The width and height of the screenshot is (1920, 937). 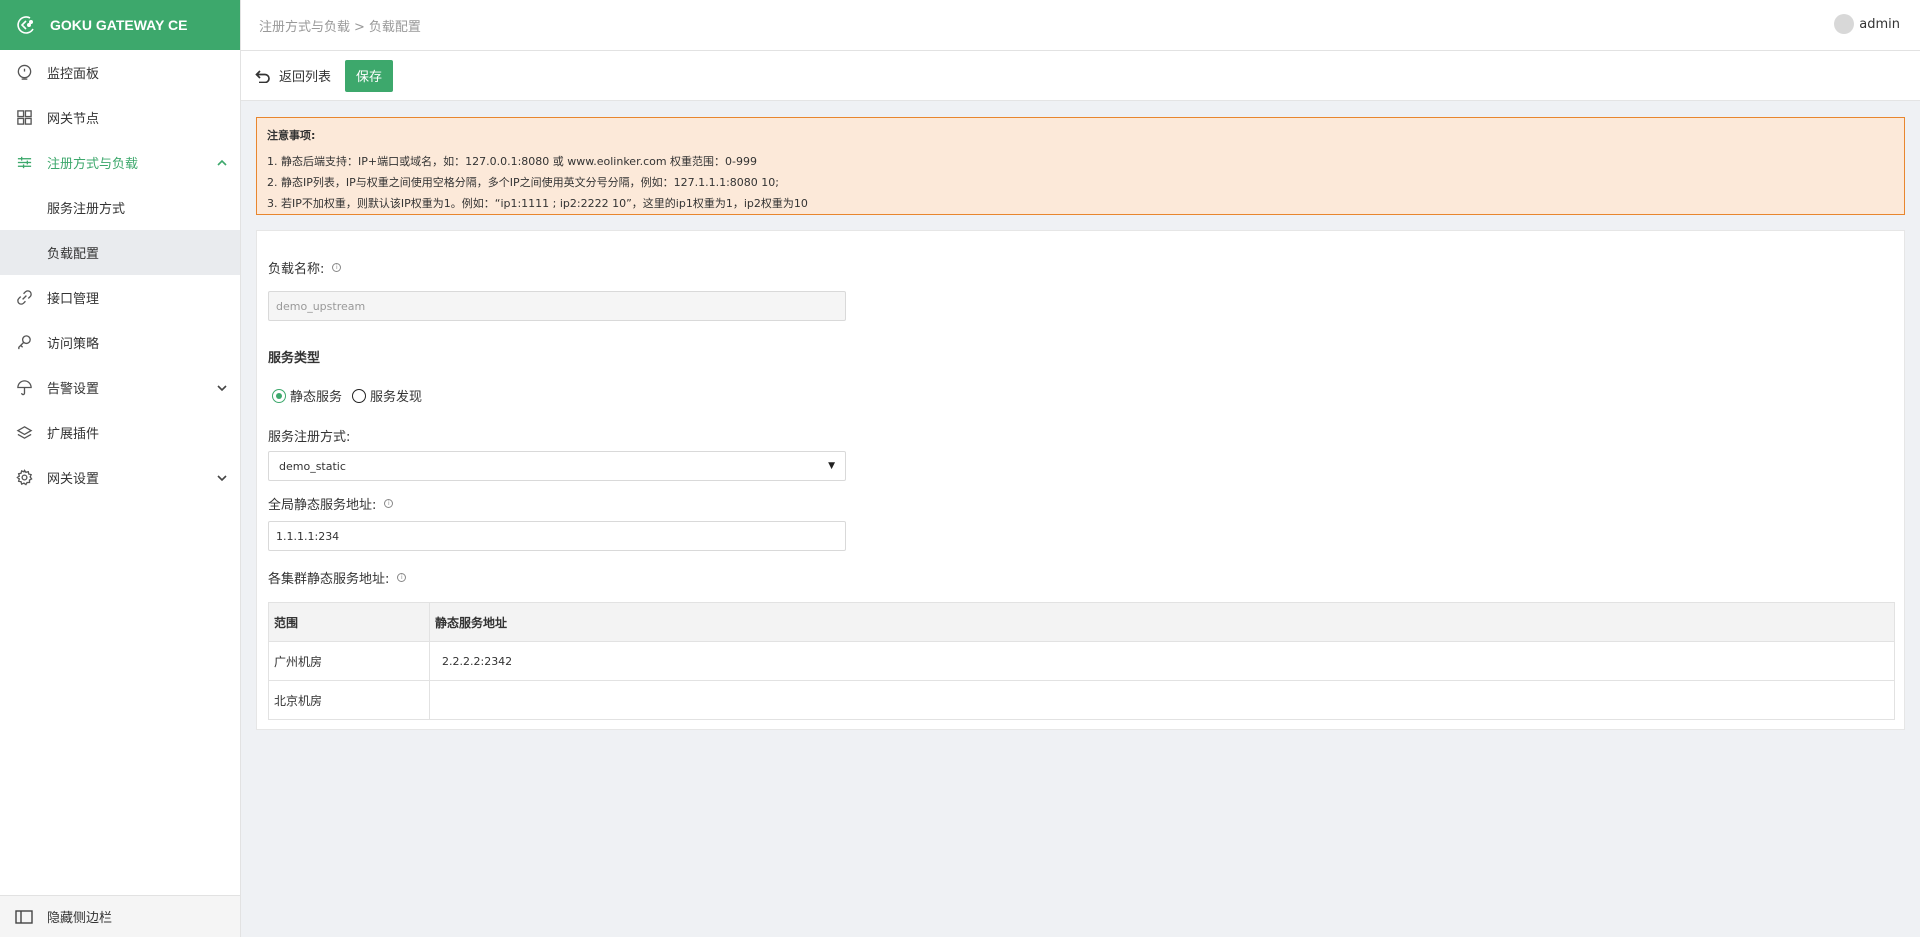 I want to click on notice-title: 注意事项:, so click(x=291, y=135).